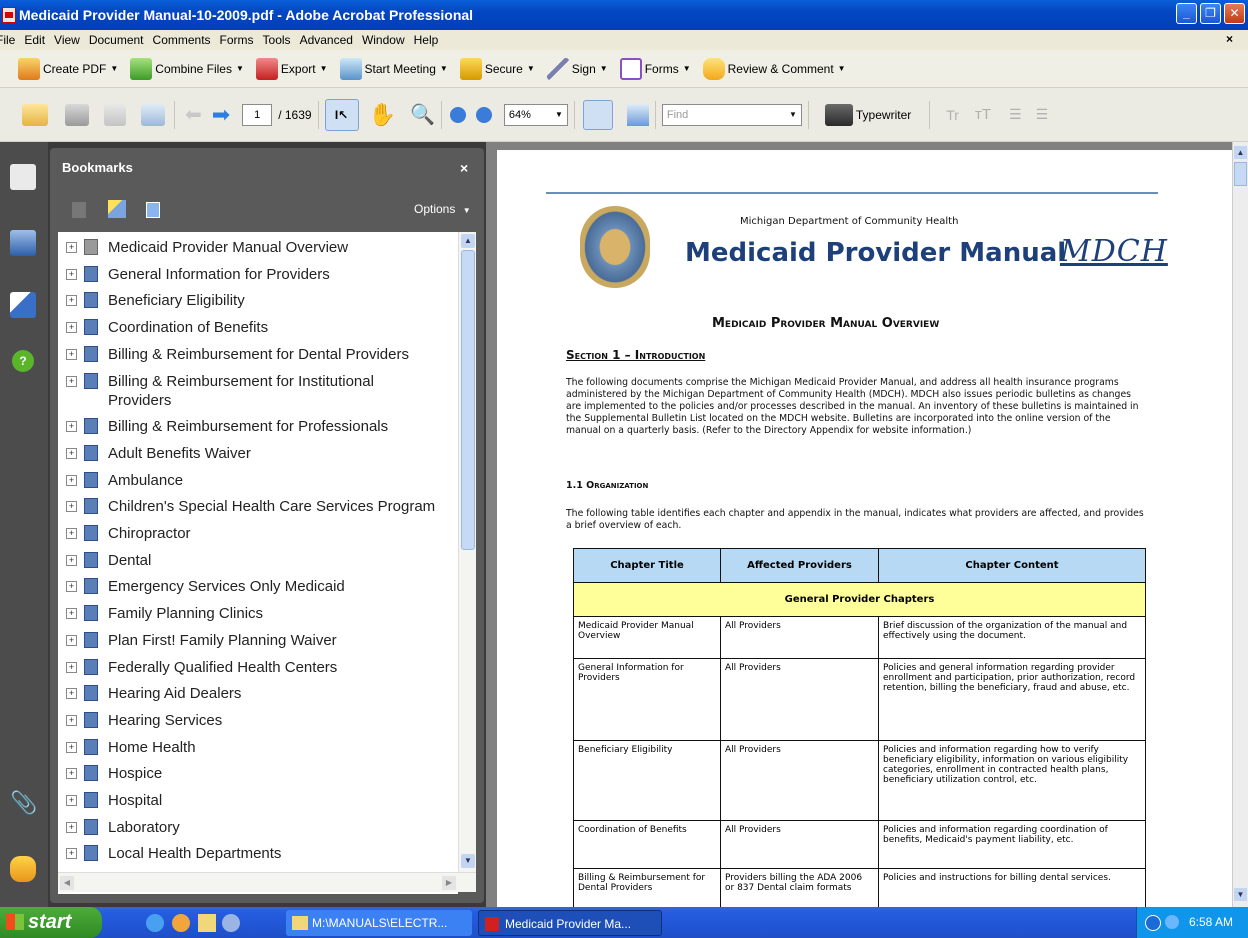  Describe the element at coordinates (483, 114) in the screenshot. I see `zoom-in-icon` at that location.